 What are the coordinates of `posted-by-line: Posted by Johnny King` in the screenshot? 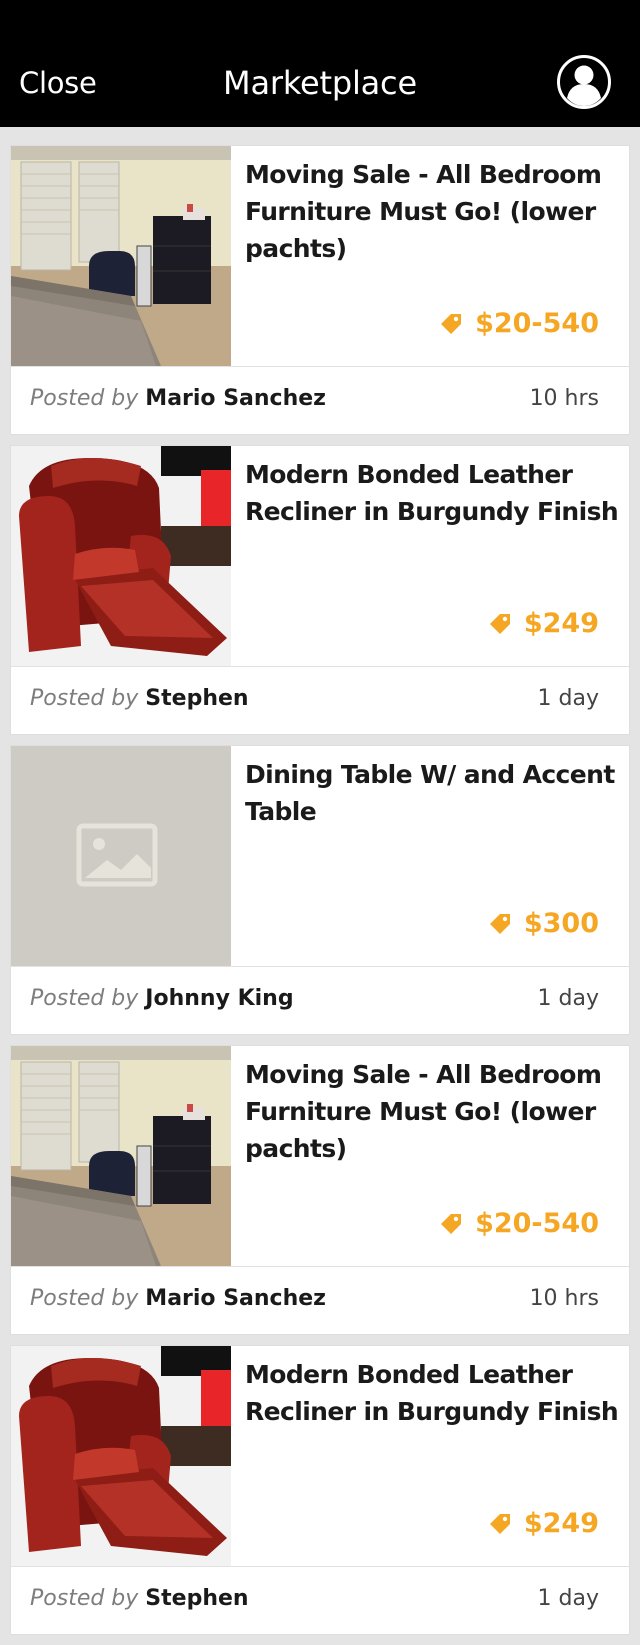 It's located at (162, 998).